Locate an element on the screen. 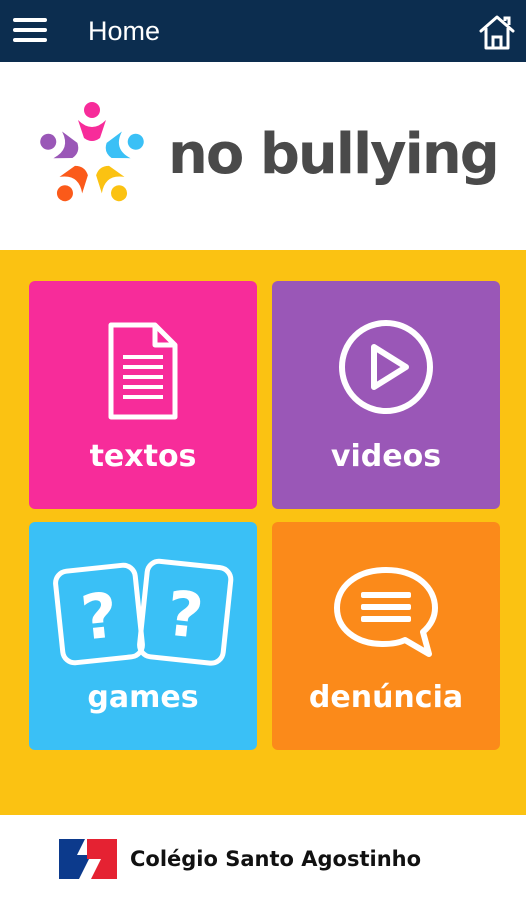 The image size is (526, 900). question-cards-icon: ? ? is located at coordinates (143, 616).